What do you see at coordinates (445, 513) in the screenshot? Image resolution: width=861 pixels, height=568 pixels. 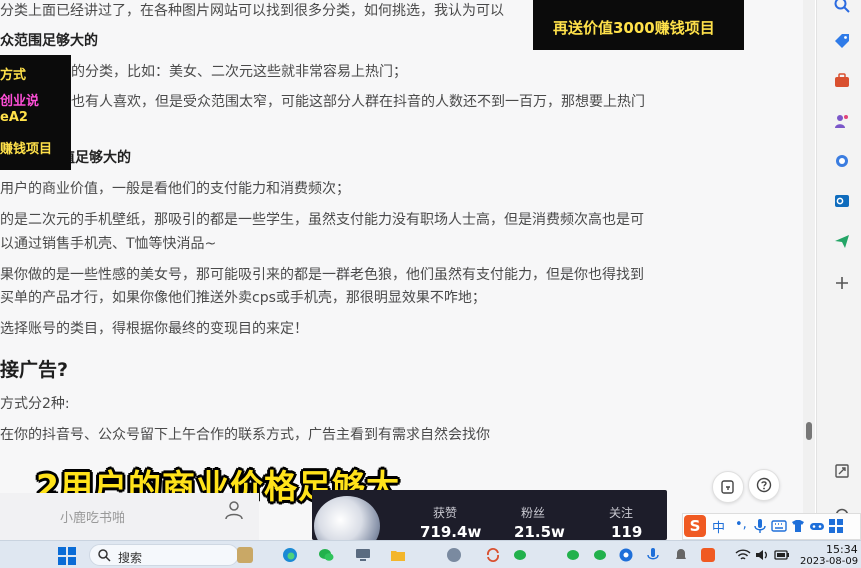 I see `stat-label-likes: 获赞` at bounding box center [445, 513].